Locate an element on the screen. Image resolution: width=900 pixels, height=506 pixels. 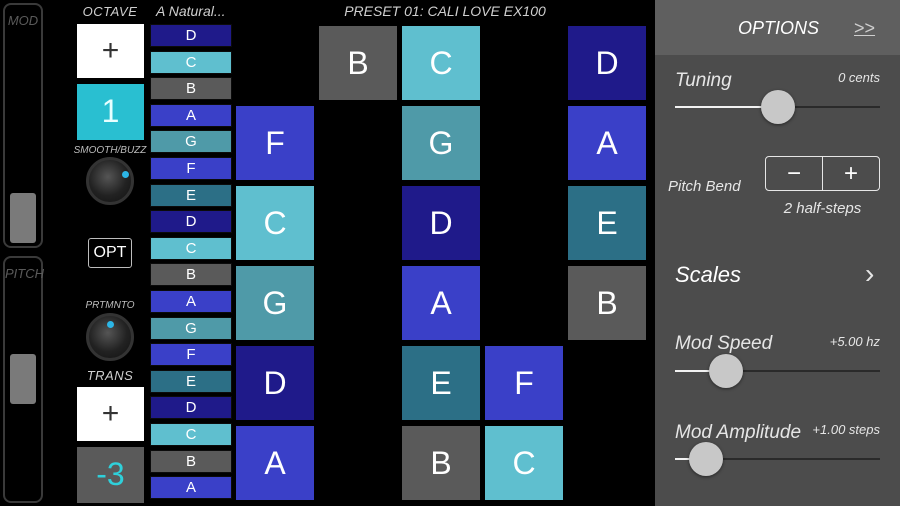
portamento-knob is located at coordinates (110, 337).